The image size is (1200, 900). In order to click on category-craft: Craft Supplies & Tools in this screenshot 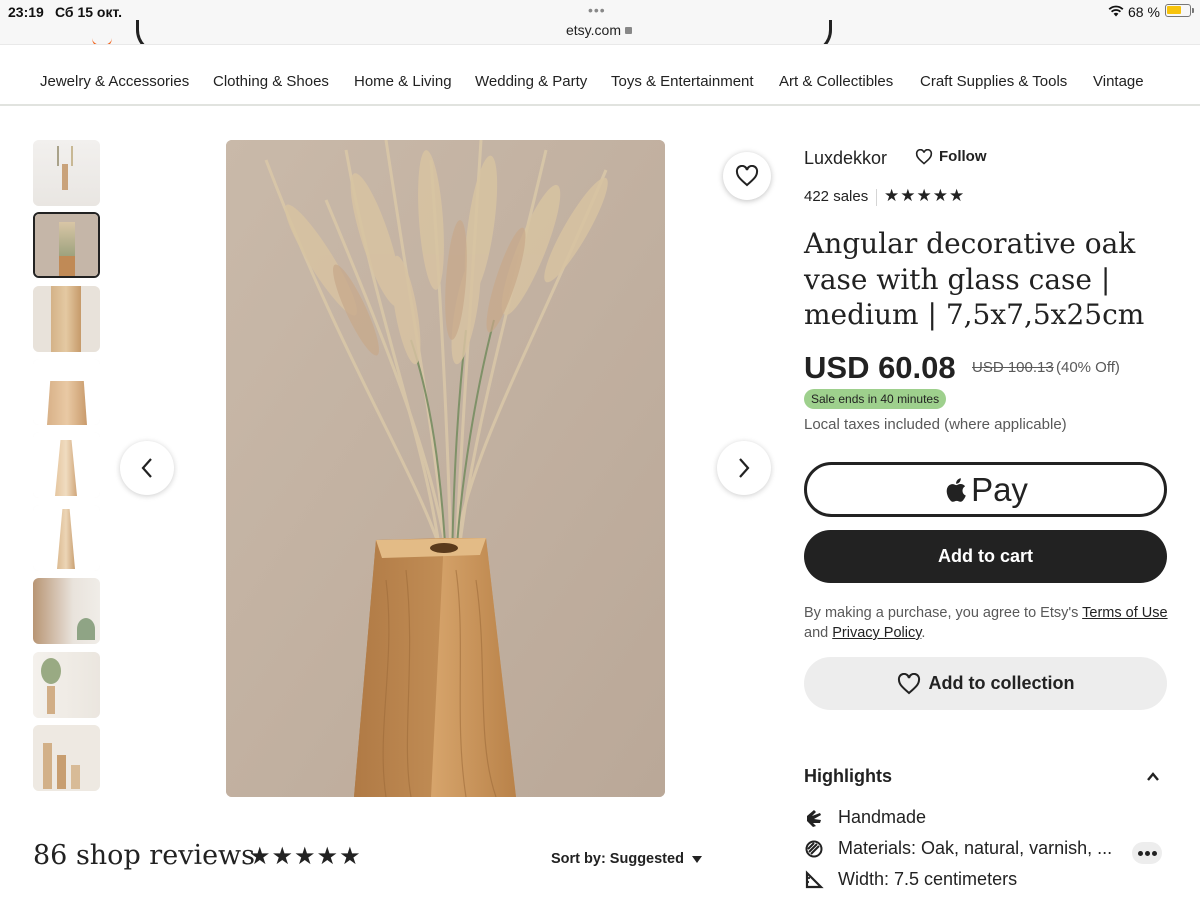, I will do `click(993, 81)`.